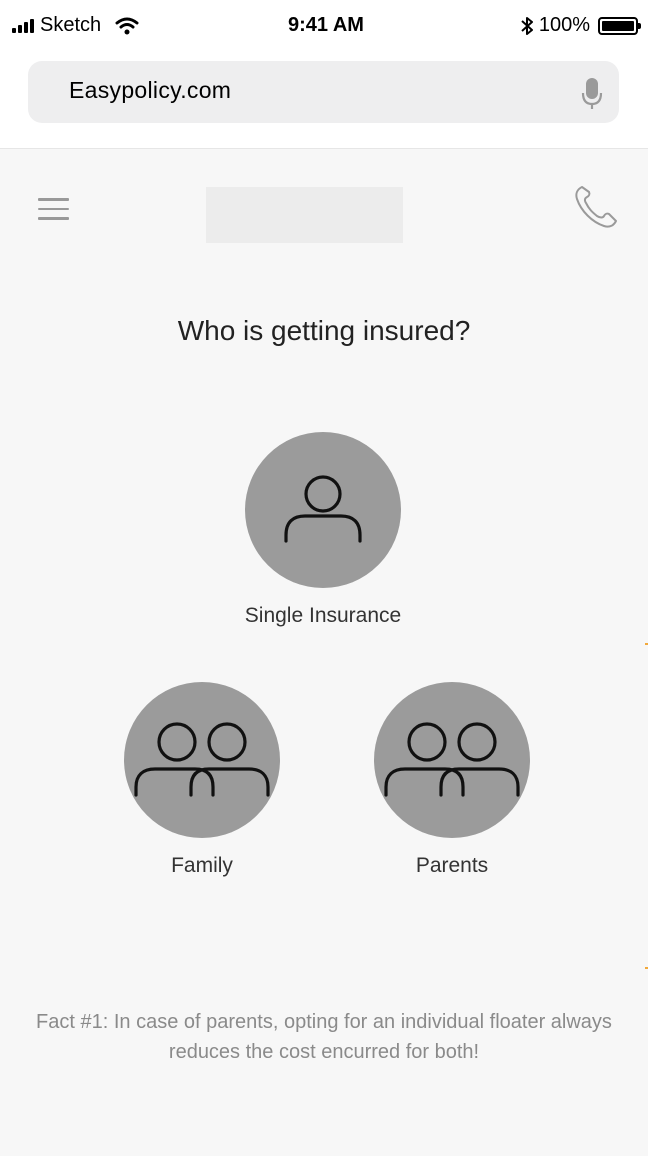 Image resolution: width=652 pixels, height=1156 pixels. I want to click on battery-percent: 100%, so click(564, 25).